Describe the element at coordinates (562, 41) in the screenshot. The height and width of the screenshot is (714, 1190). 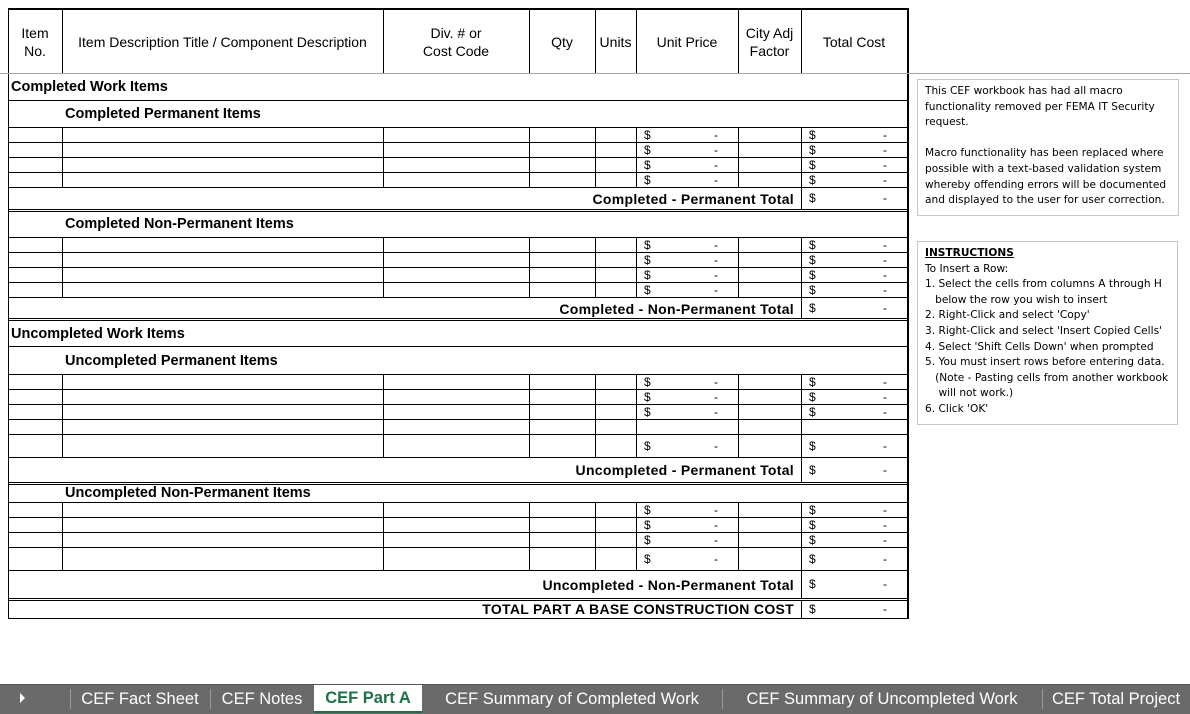
I see `header-qty: Qty` at that location.